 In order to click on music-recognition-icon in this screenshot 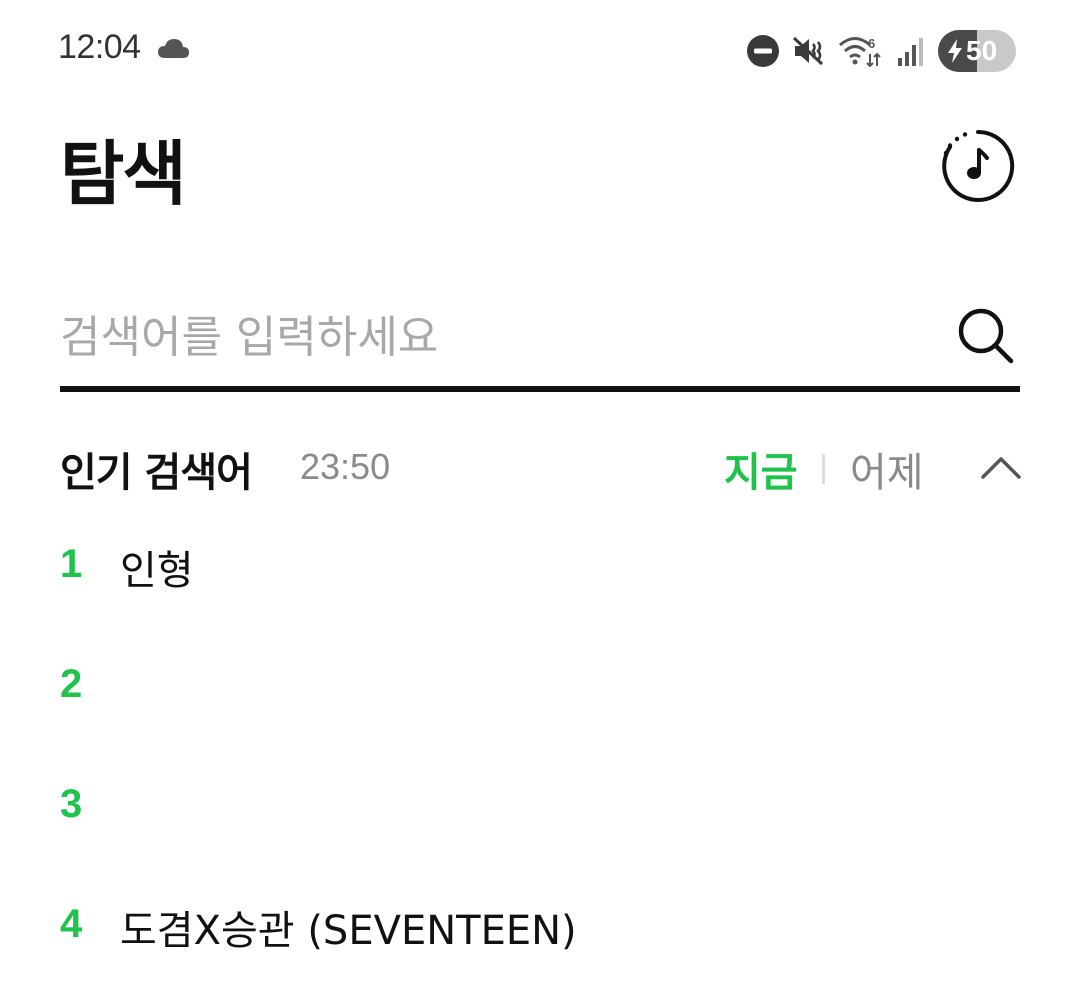, I will do `click(978, 166)`.